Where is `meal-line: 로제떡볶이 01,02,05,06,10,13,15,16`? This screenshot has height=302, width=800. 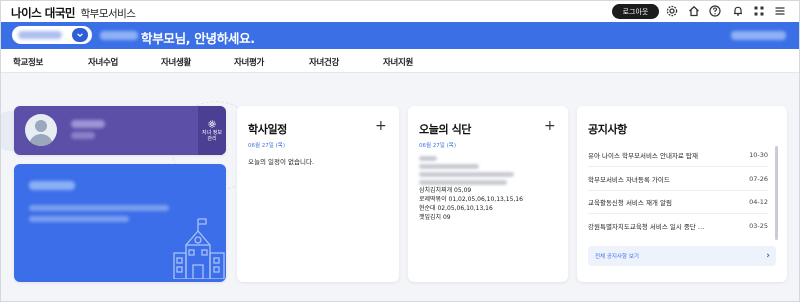
meal-line: 로제떡볶이 01,02,05,06,10,13,15,16 is located at coordinates (471, 199).